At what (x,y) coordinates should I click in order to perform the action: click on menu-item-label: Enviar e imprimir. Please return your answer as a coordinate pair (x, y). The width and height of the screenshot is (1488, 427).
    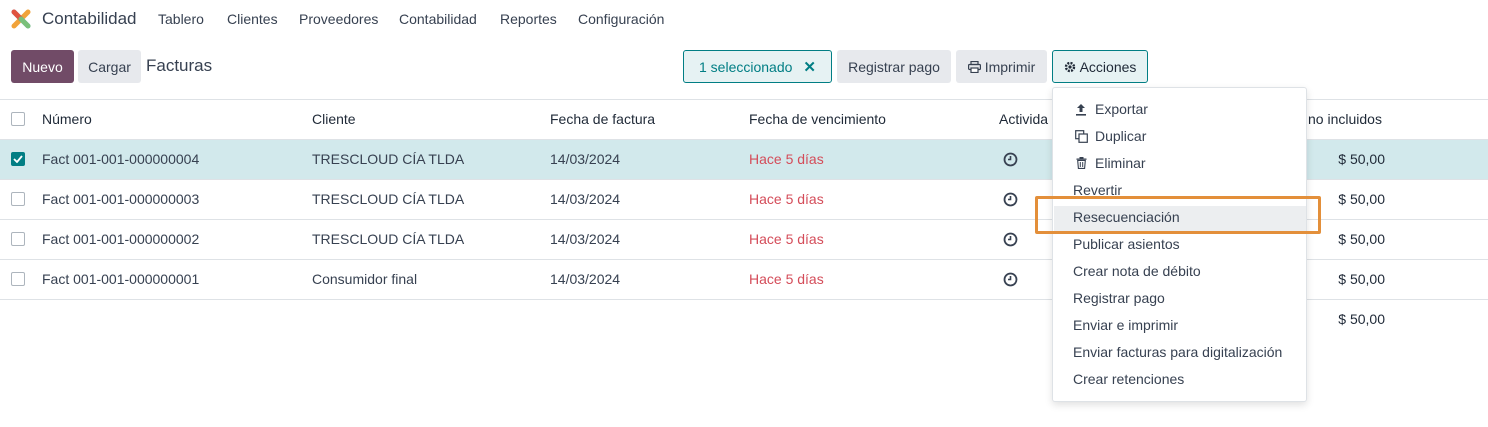
    Looking at the image, I should click on (1126, 325).